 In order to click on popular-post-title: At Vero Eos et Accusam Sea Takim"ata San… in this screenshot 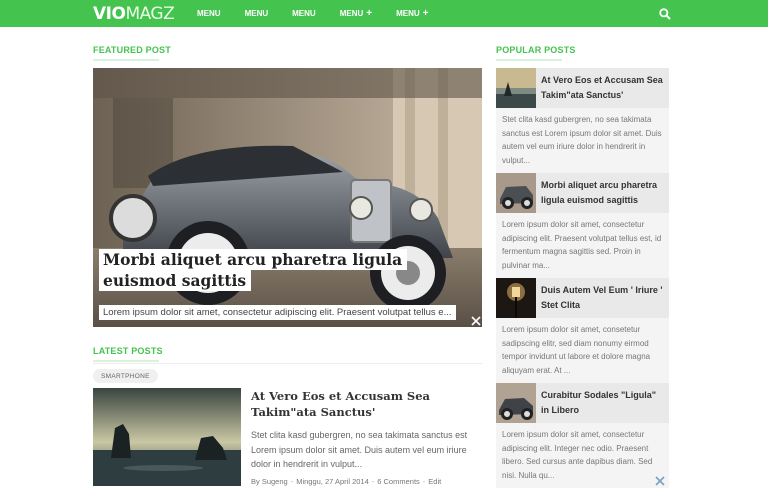, I will do `click(603, 88)`.